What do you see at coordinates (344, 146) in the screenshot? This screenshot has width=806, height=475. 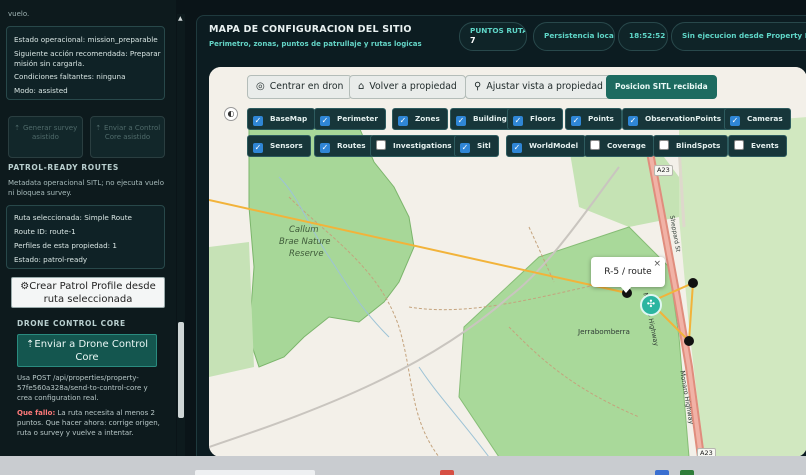 I see `layer-toggle-routes: ✓ Routes` at bounding box center [344, 146].